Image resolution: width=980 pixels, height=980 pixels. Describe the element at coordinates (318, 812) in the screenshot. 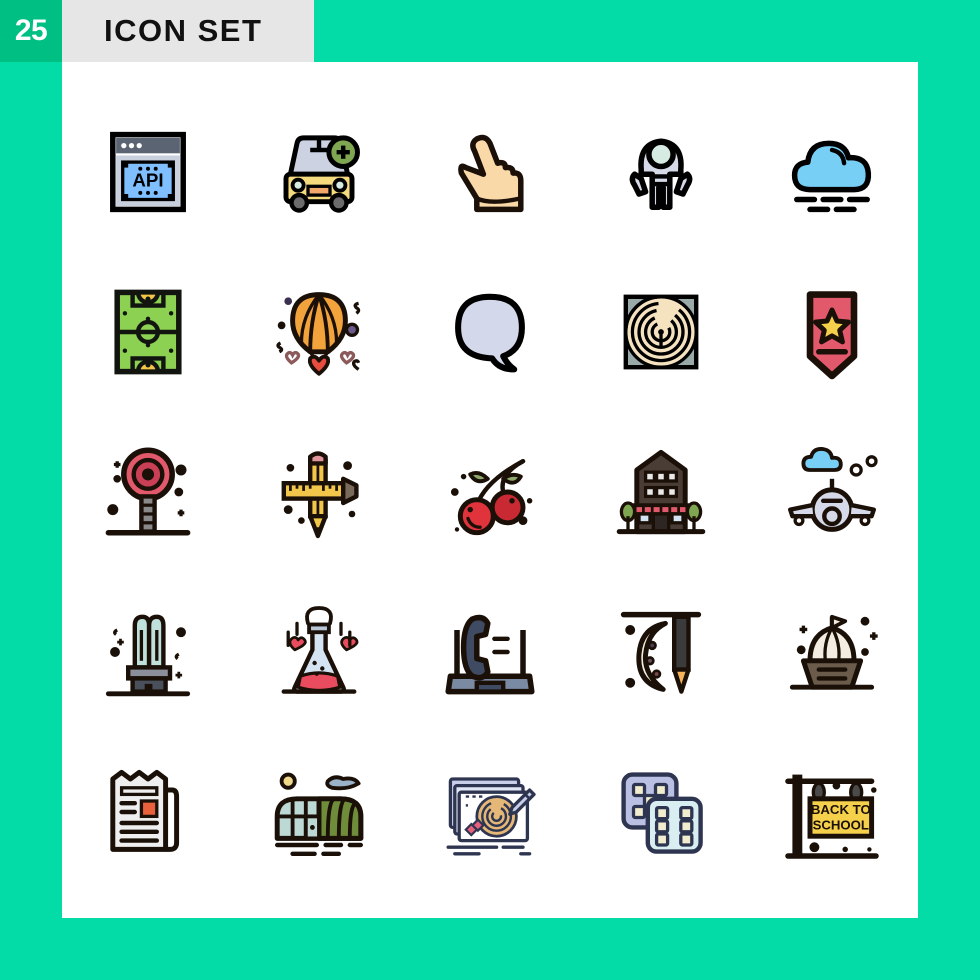

I see `icon-cell-greenhouse` at that location.